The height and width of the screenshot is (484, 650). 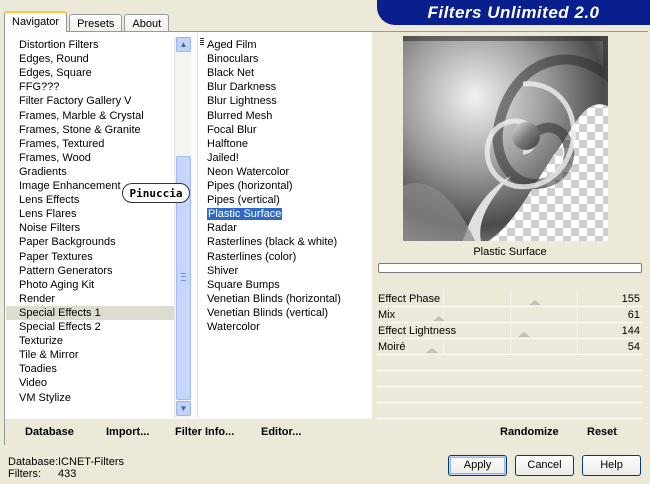 What do you see at coordinates (284, 158) in the screenshot?
I see `filter-item: Jailed!` at bounding box center [284, 158].